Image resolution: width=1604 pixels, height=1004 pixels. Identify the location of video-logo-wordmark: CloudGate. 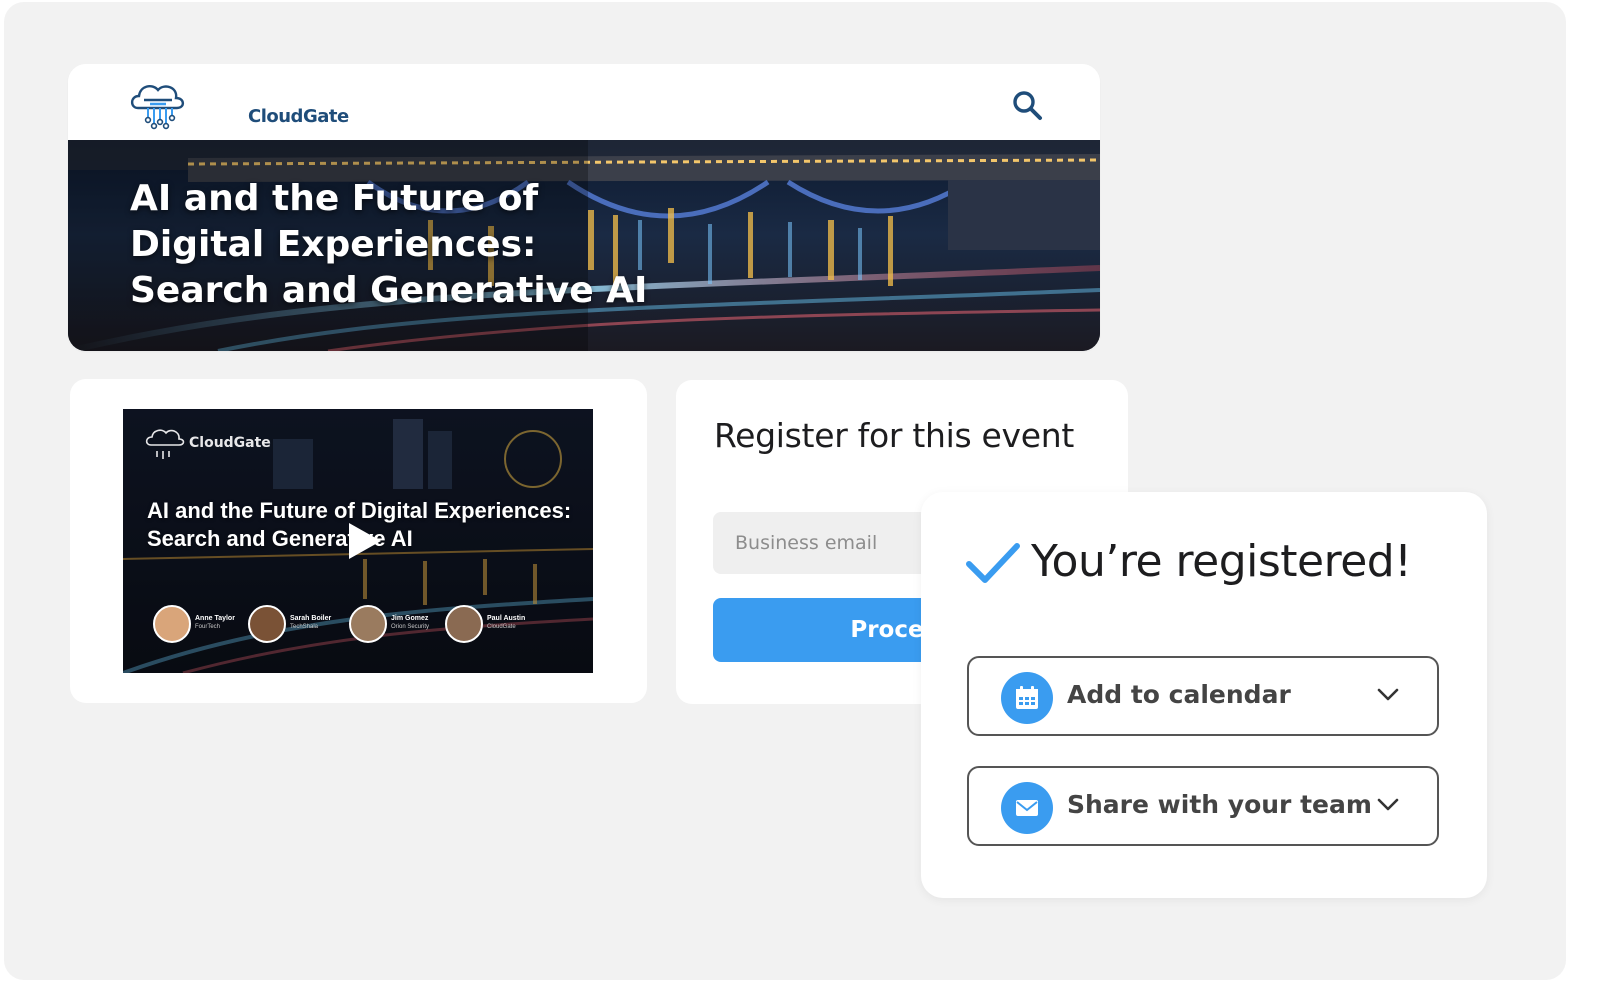
(230, 443).